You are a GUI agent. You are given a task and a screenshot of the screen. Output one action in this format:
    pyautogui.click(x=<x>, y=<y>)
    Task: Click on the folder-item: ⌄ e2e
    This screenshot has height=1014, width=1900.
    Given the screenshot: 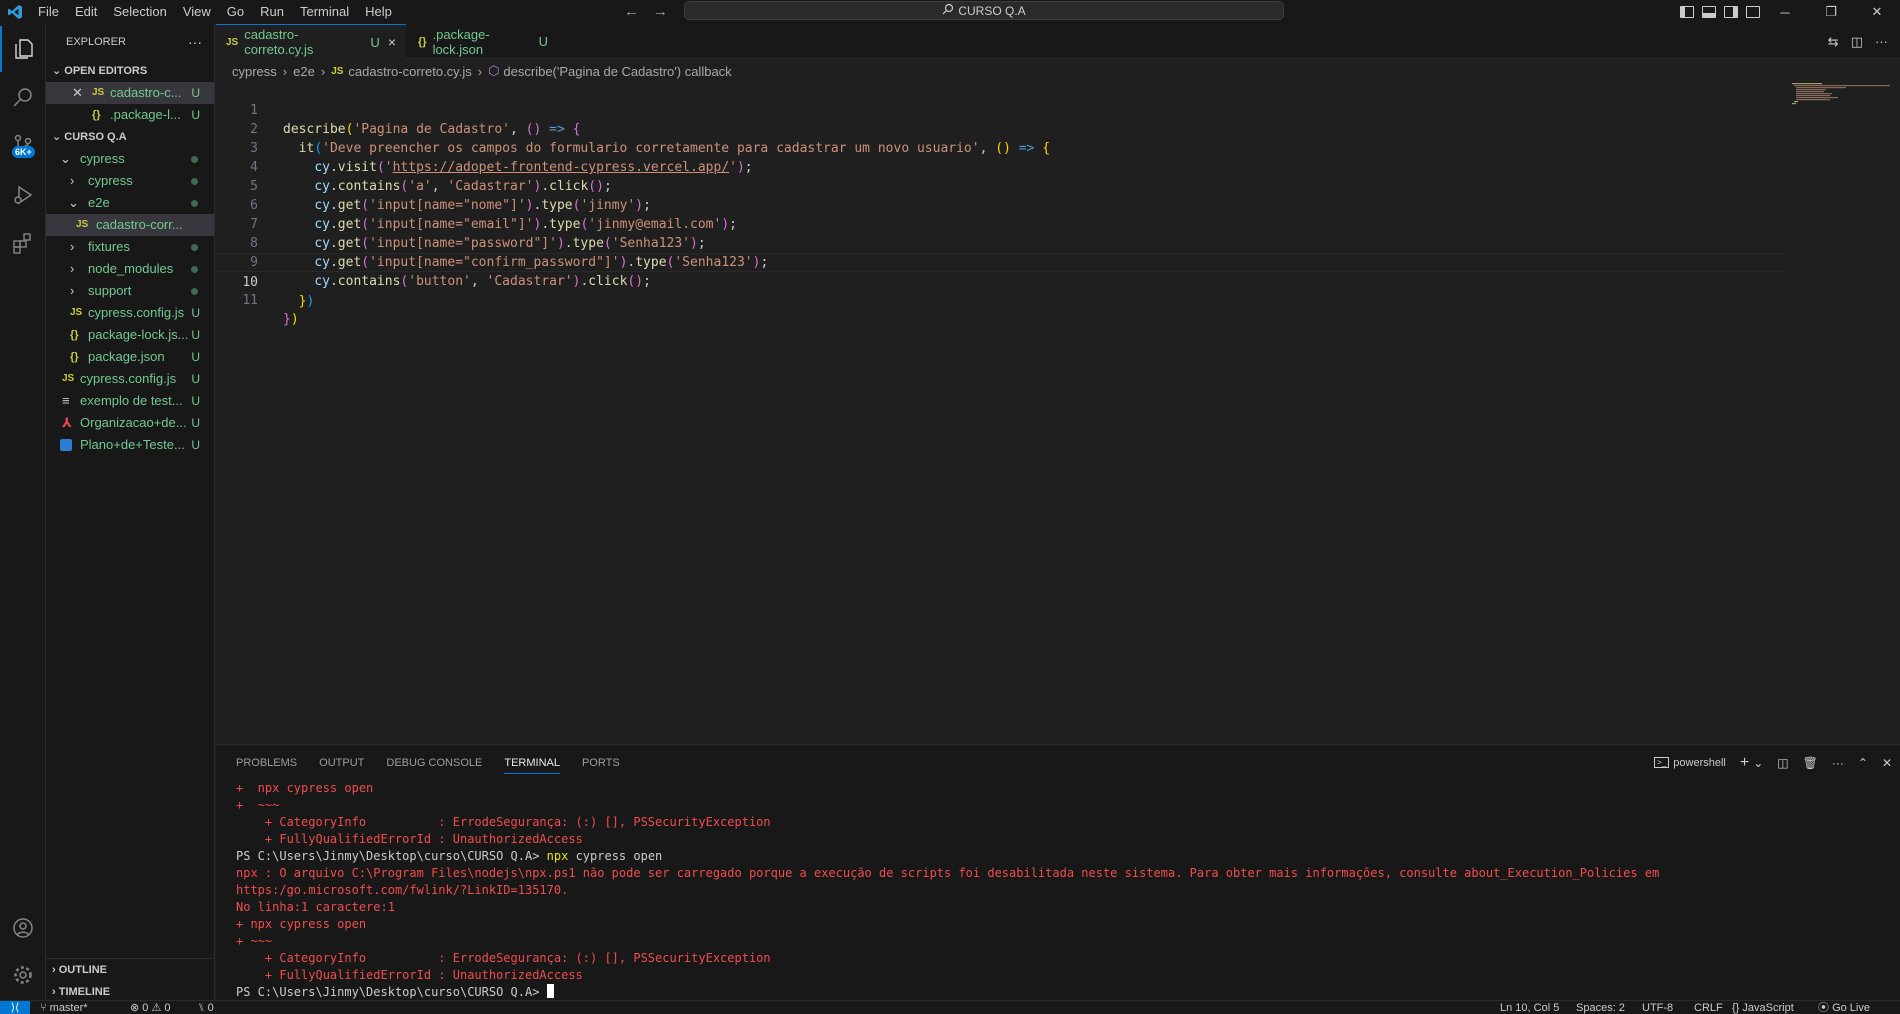 What is the action you would take?
    pyautogui.click(x=130, y=203)
    